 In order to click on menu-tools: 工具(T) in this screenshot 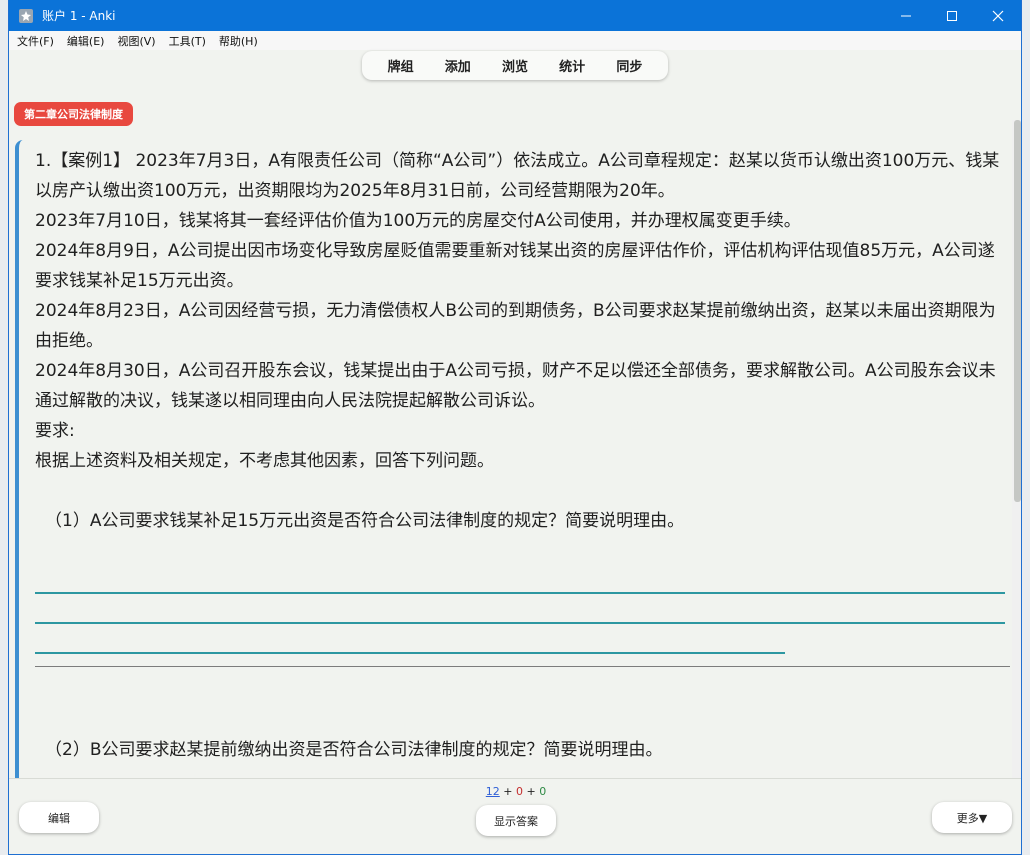, I will do `click(187, 41)`.